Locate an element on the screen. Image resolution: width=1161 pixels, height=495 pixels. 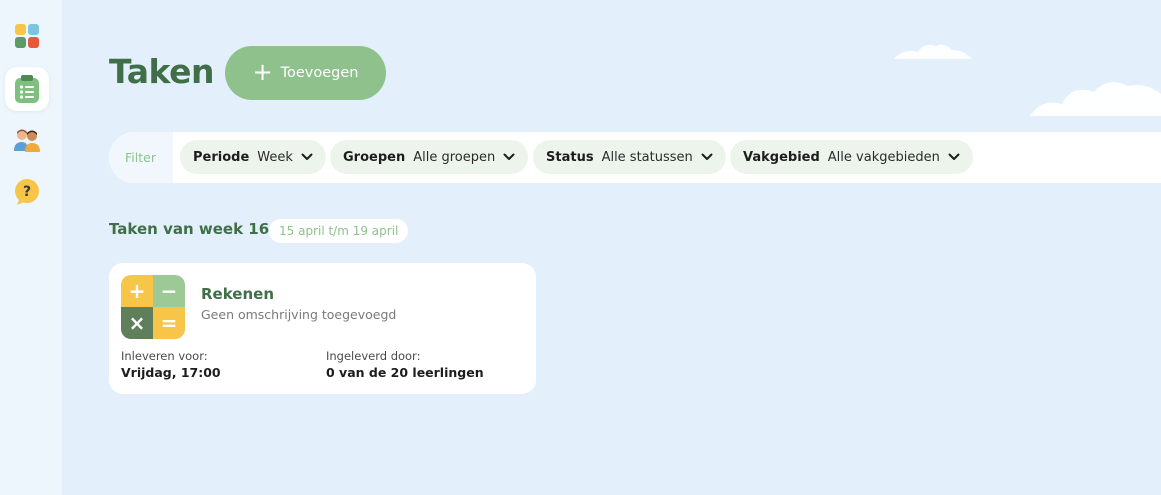
filter-pill-value: Alle groepen is located at coordinates (454, 157).